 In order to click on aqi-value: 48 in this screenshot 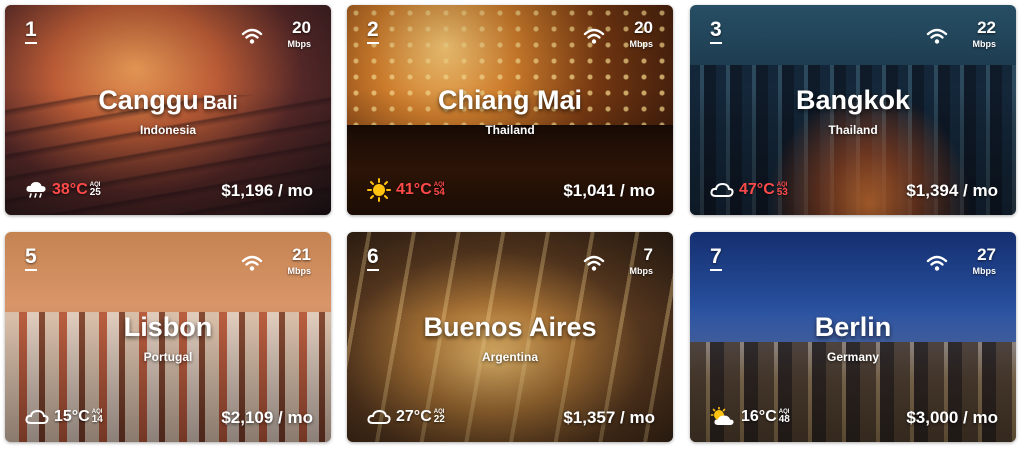, I will do `click(784, 419)`.